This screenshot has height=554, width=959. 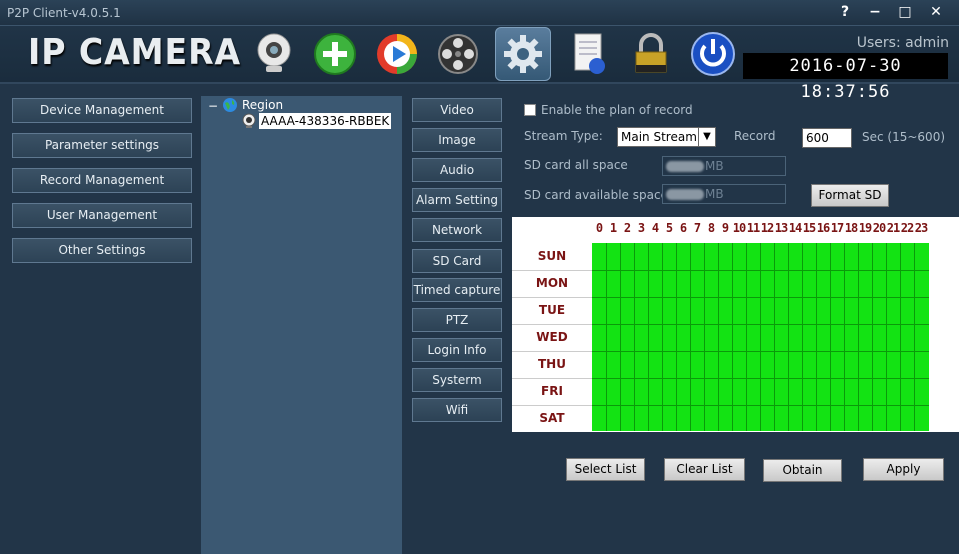 What do you see at coordinates (651, 54) in the screenshot?
I see `lock-icon` at bounding box center [651, 54].